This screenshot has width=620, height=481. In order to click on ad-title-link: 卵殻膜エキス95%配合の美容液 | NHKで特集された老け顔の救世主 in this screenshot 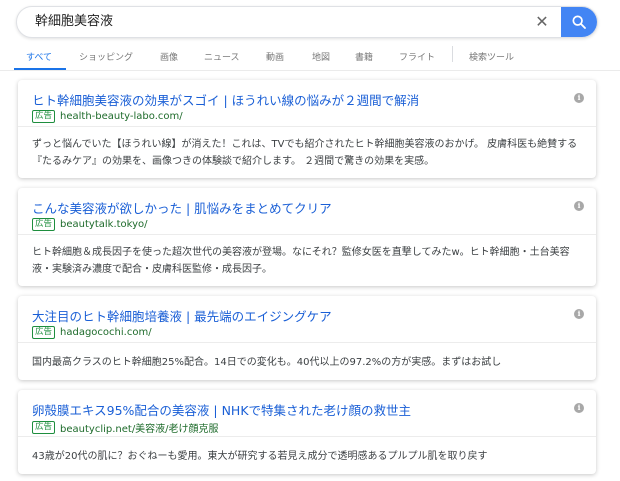, I will do `click(221, 409)`.